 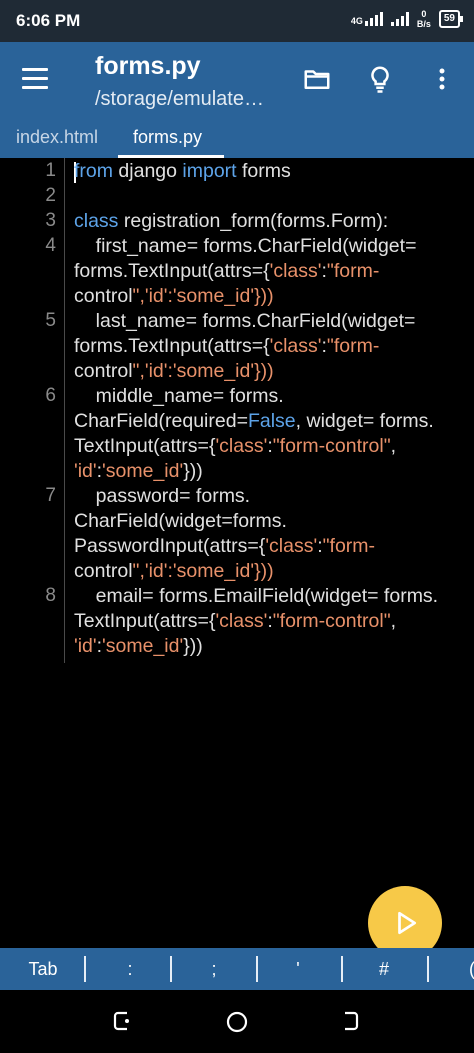 What do you see at coordinates (179, 396) in the screenshot?
I see `code-line: middle_name= forms.` at bounding box center [179, 396].